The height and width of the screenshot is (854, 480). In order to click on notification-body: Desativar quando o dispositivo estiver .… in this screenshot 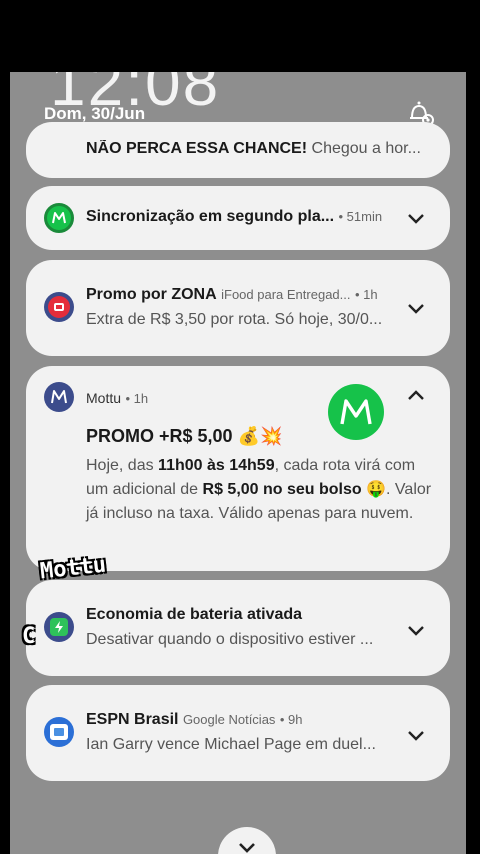, I will do `click(230, 639)`.